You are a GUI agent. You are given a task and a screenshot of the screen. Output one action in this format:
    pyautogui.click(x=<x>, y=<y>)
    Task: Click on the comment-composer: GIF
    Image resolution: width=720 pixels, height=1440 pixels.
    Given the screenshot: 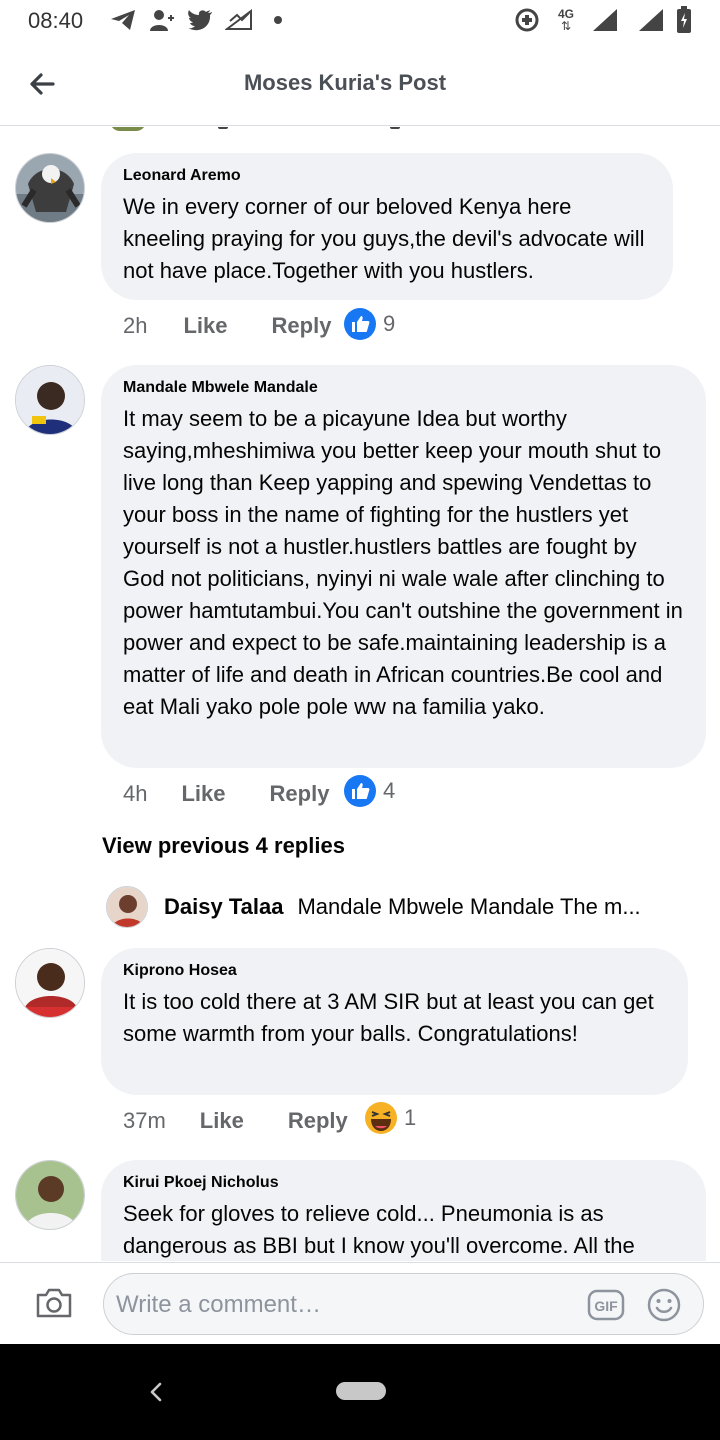 What is the action you would take?
    pyautogui.click(x=360, y=1303)
    